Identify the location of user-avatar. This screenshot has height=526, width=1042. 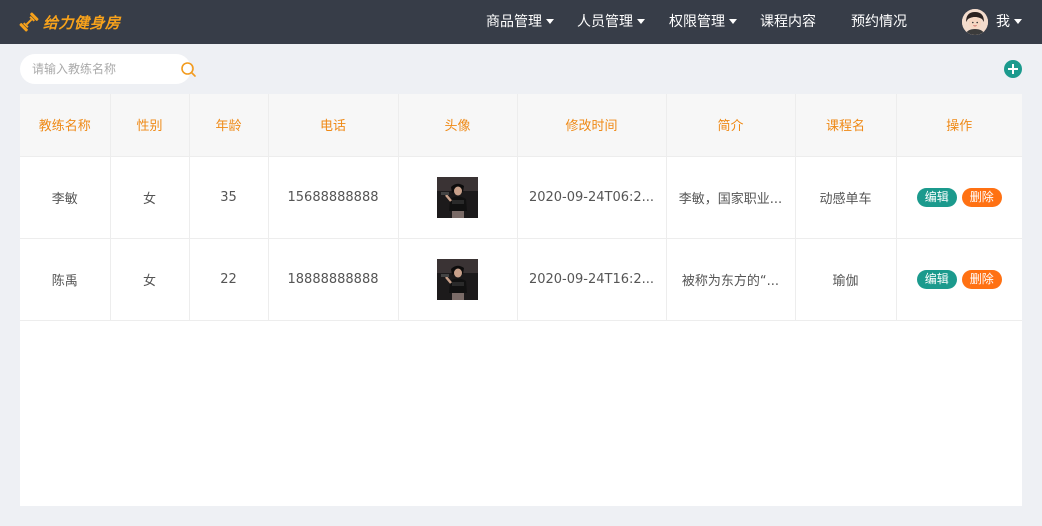
(975, 22).